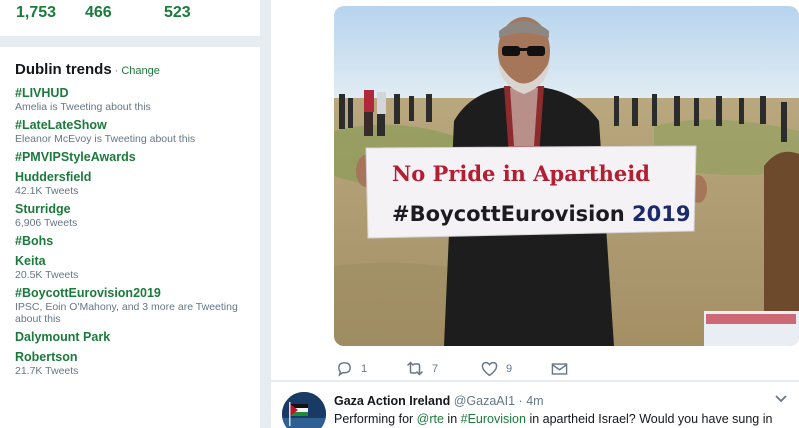 The height and width of the screenshot is (428, 799). What do you see at coordinates (131, 357) in the screenshot?
I see `trend-name: Robertson` at bounding box center [131, 357].